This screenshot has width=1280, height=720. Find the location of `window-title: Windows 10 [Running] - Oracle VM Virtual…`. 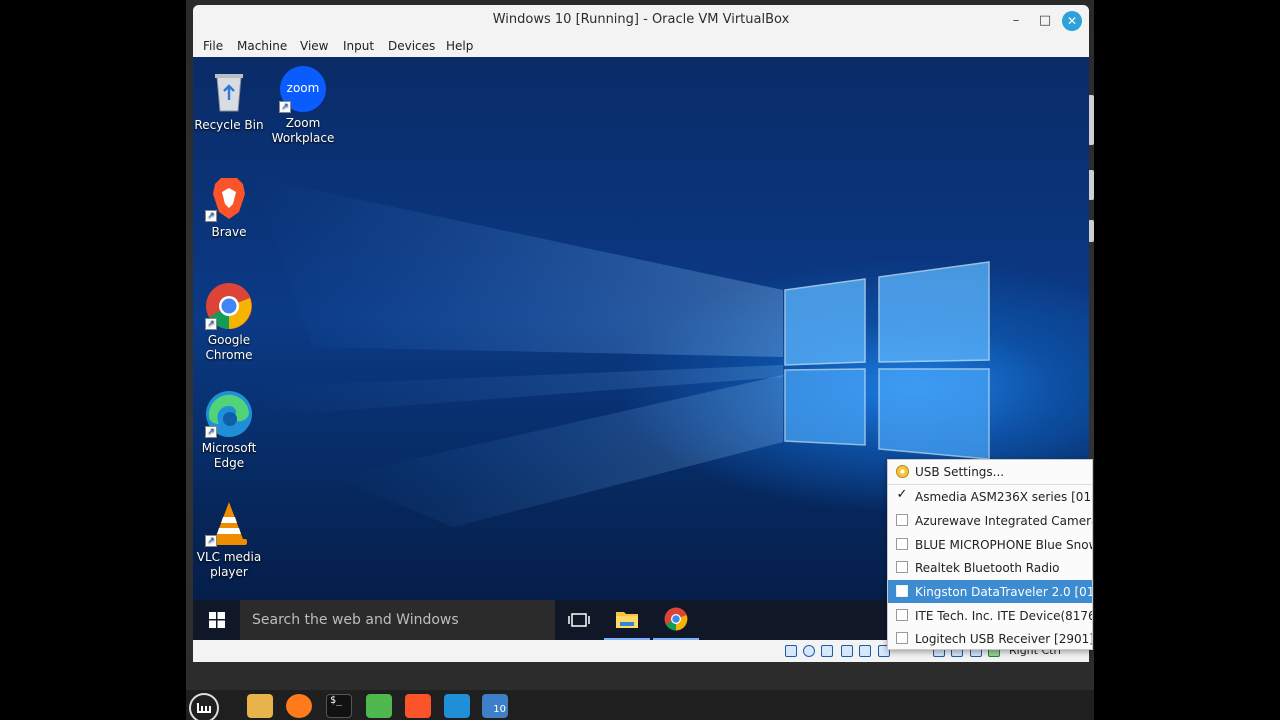

window-title: Windows 10 [Running] - Oracle VM Virtual… is located at coordinates (641, 19).